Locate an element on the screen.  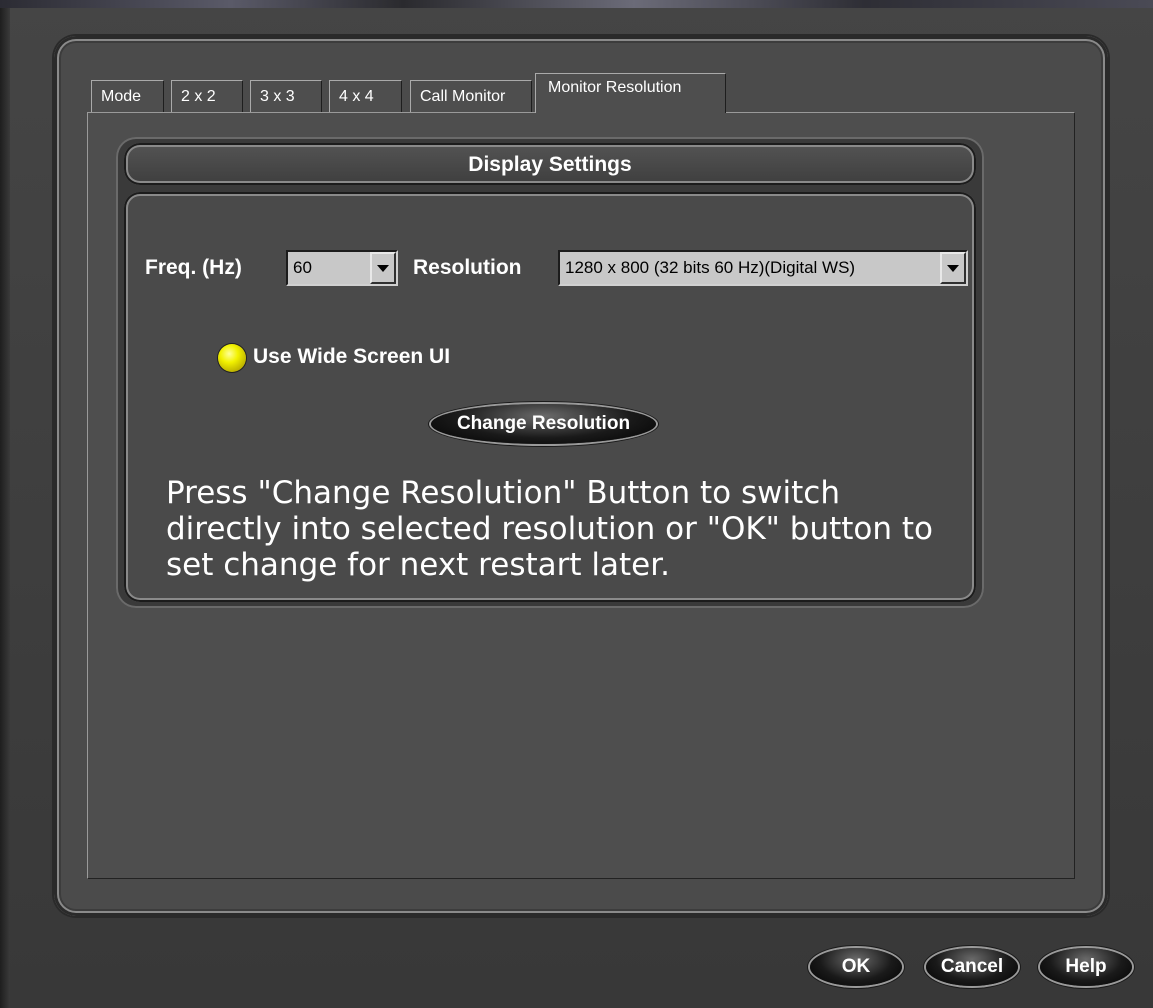
ok-button: OK is located at coordinates (856, 967).